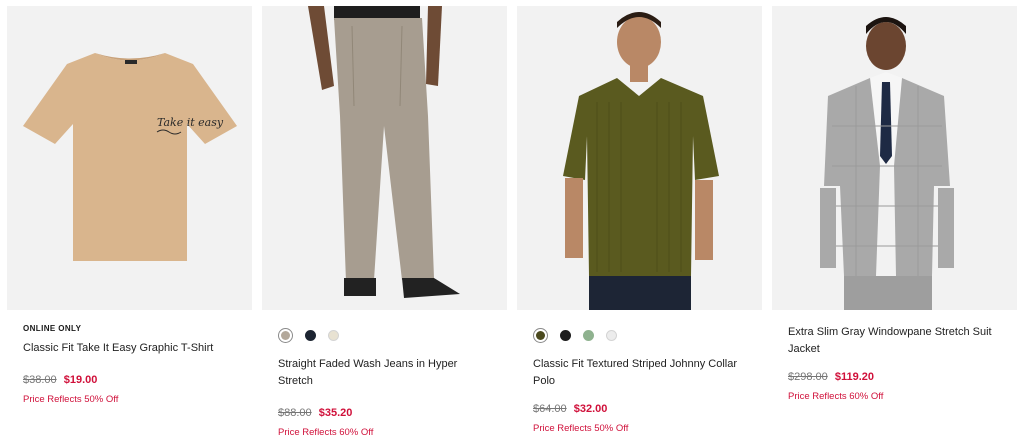  What do you see at coordinates (40, 380) in the screenshot?
I see `original-price: $38.00` at bounding box center [40, 380].